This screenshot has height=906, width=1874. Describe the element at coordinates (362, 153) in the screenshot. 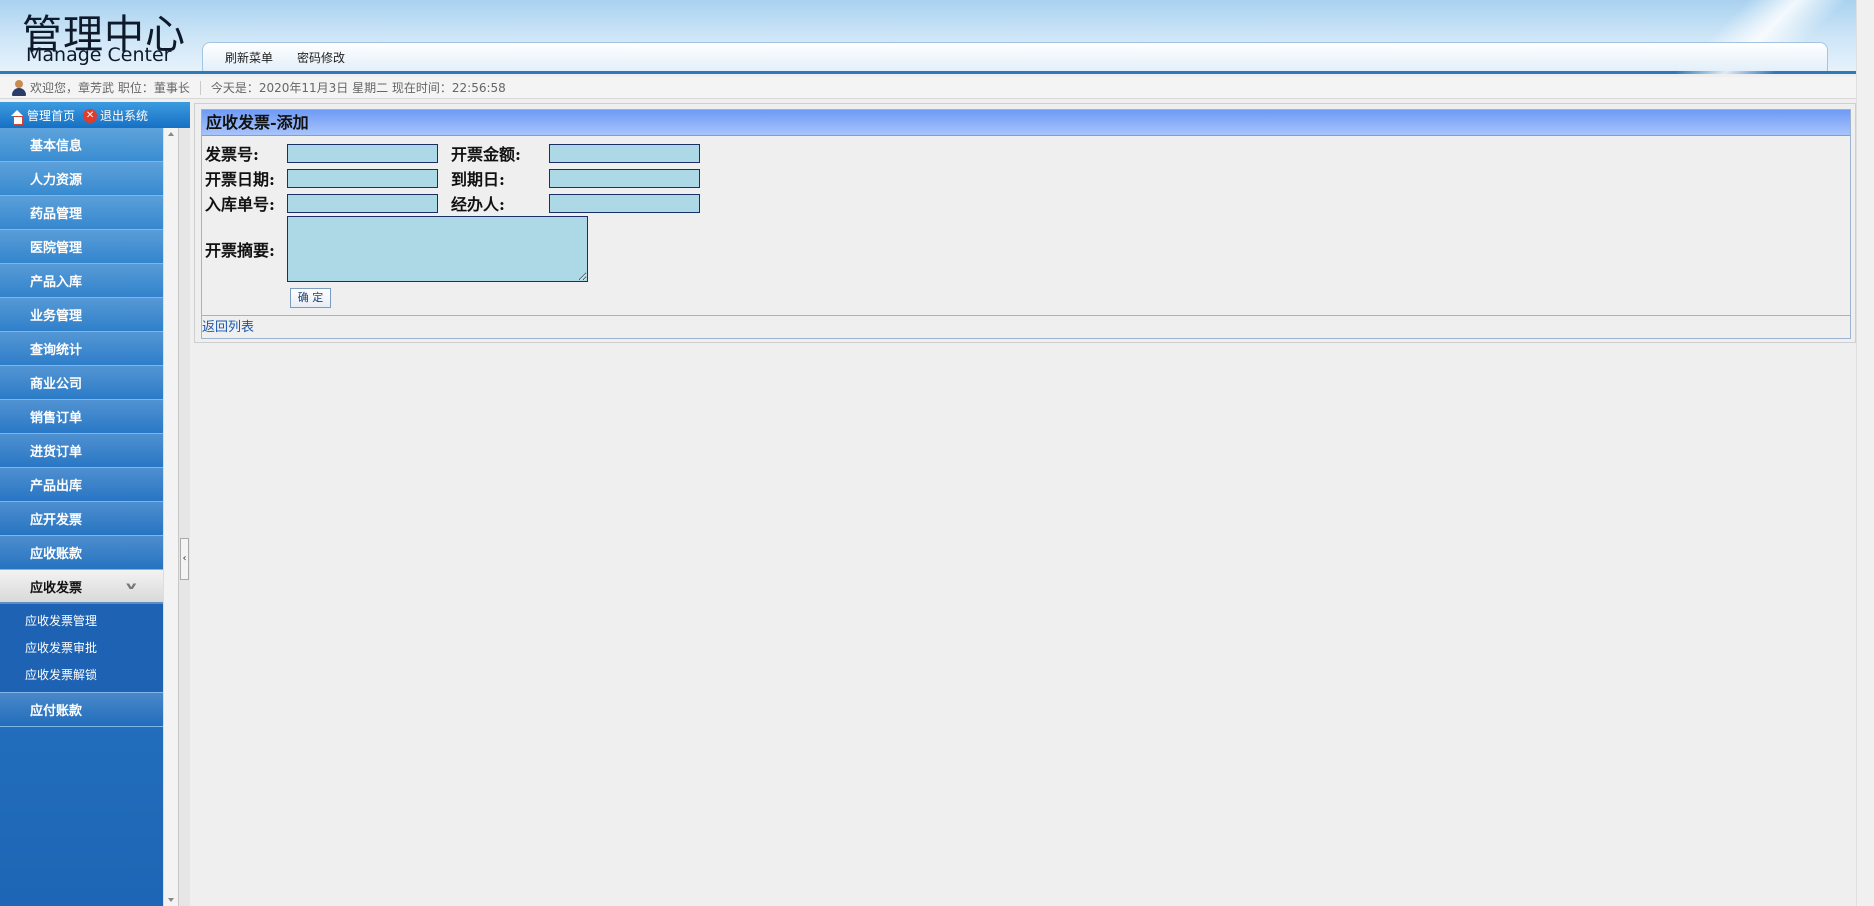

I see `invoice-no-input` at that location.